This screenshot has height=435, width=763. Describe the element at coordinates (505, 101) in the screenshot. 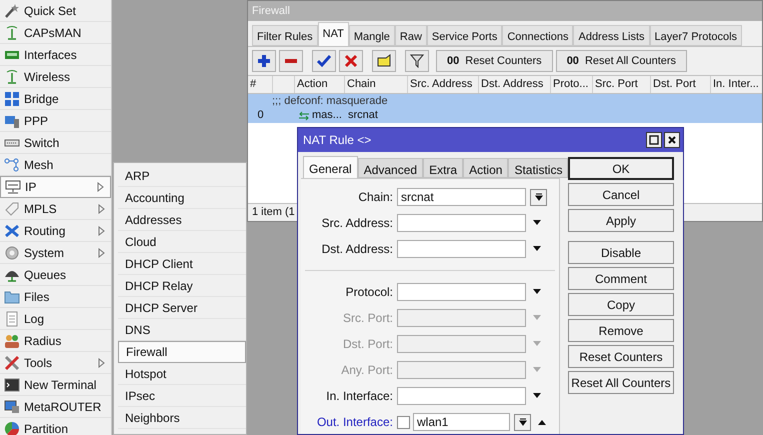

I see `comment-row: ;;; defconf: masquerade` at that location.